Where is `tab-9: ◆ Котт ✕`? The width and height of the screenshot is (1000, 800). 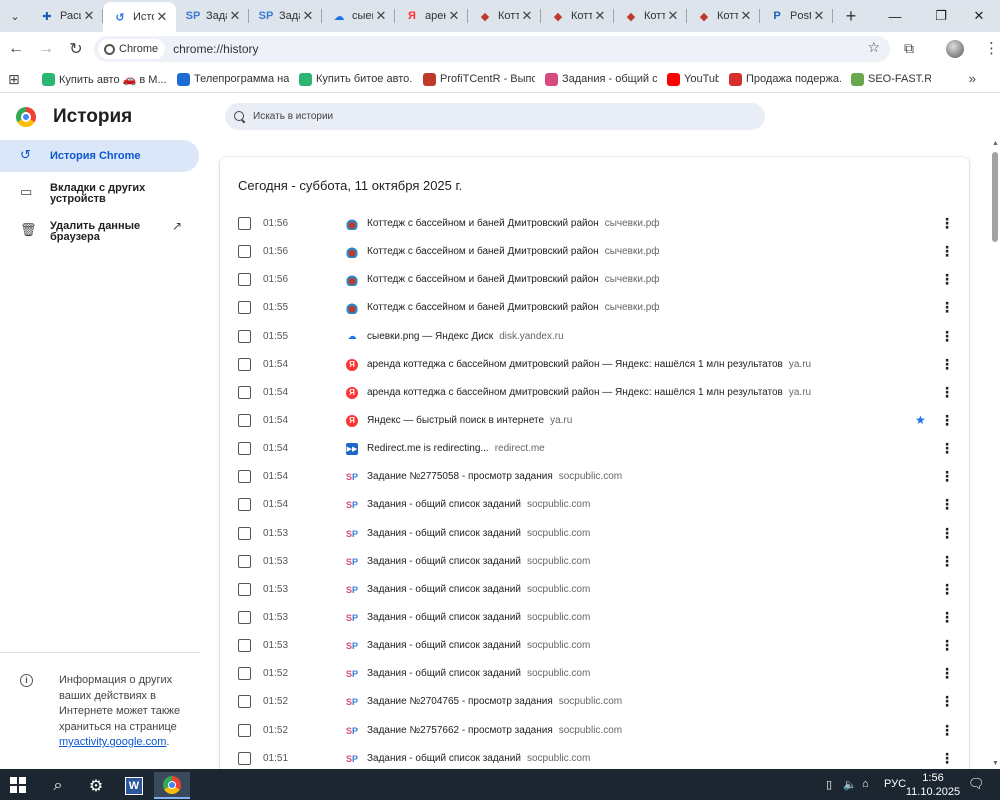 tab-9: ◆ Котт ✕ is located at coordinates (723, 16).